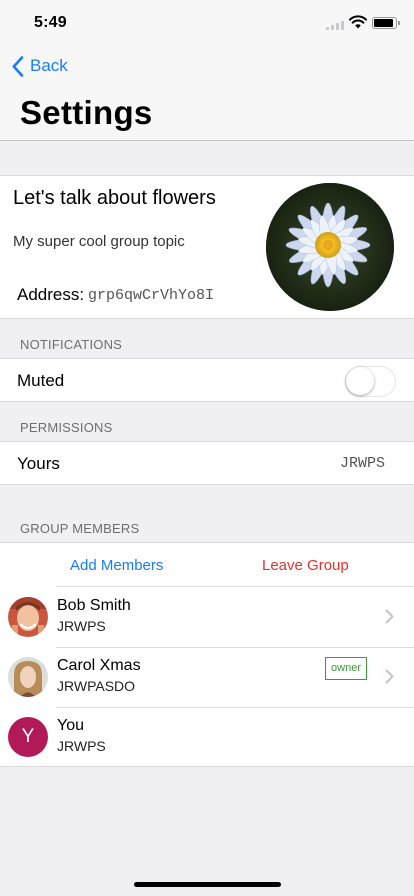 The width and height of the screenshot is (414, 896). Describe the element at coordinates (207, 92) in the screenshot. I see `navigation-bar: Back Settings` at that location.